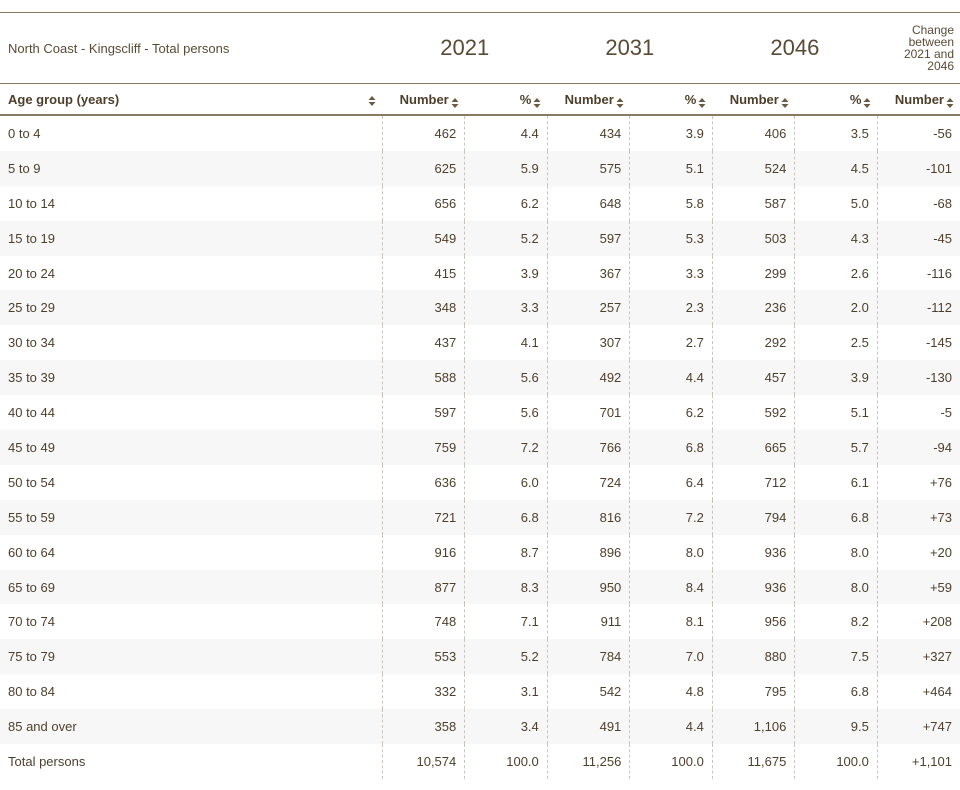  Describe the element at coordinates (753, 657) in the screenshot. I see `number-2046-cell: 880` at that location.